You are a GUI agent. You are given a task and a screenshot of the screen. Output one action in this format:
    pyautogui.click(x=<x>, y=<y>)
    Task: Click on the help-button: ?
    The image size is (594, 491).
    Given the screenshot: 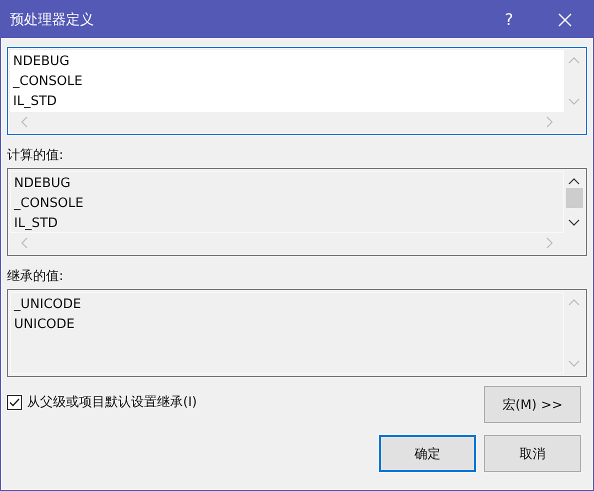 What is the action you would take?
    pyautogui.click(x=509, y=19)
    